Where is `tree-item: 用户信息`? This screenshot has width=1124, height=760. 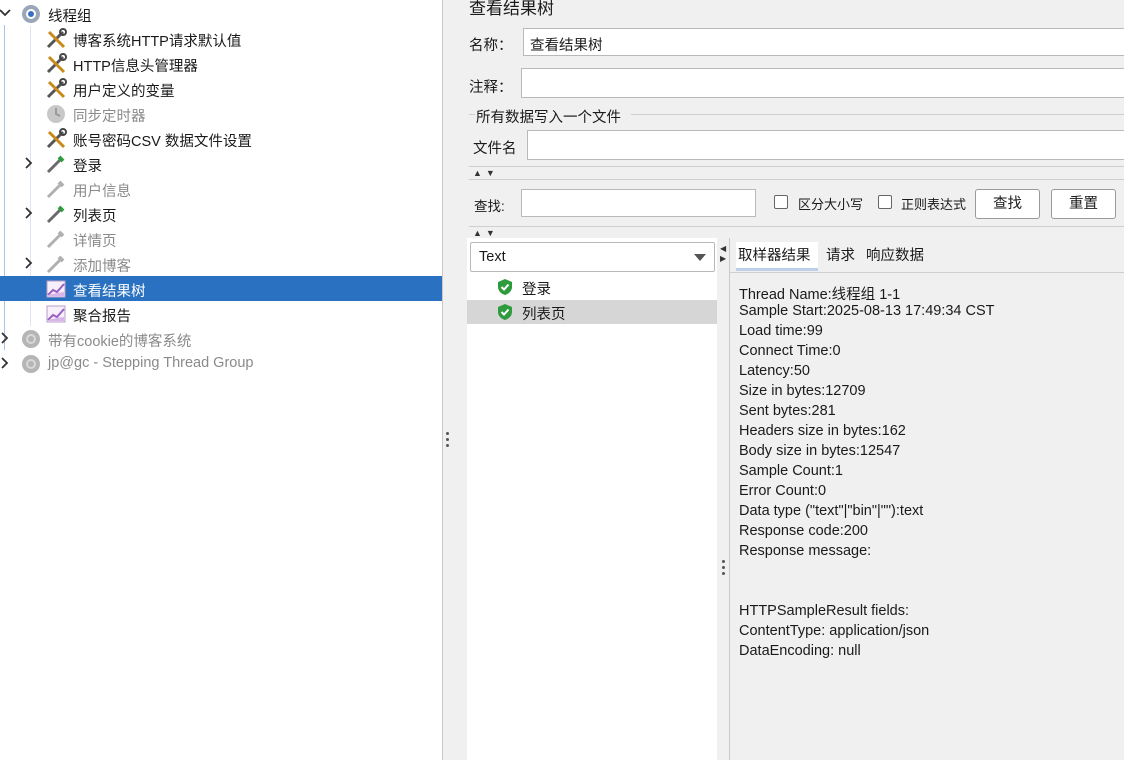 tree-item: 用户信息 is located at coordinates (221, 188).